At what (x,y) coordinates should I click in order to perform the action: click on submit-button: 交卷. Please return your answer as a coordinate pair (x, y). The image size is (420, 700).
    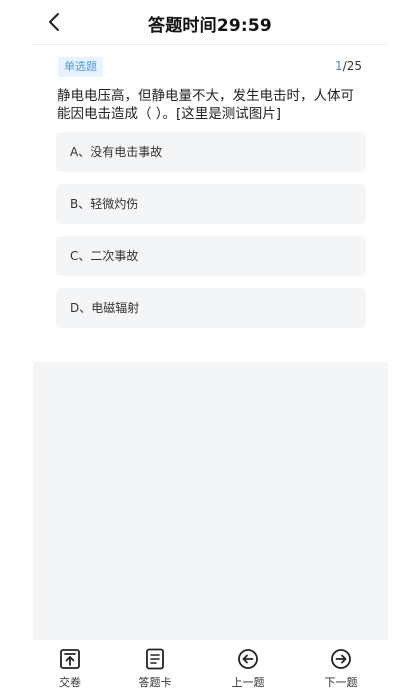
    Looking at the image, I should click on (70, 672).